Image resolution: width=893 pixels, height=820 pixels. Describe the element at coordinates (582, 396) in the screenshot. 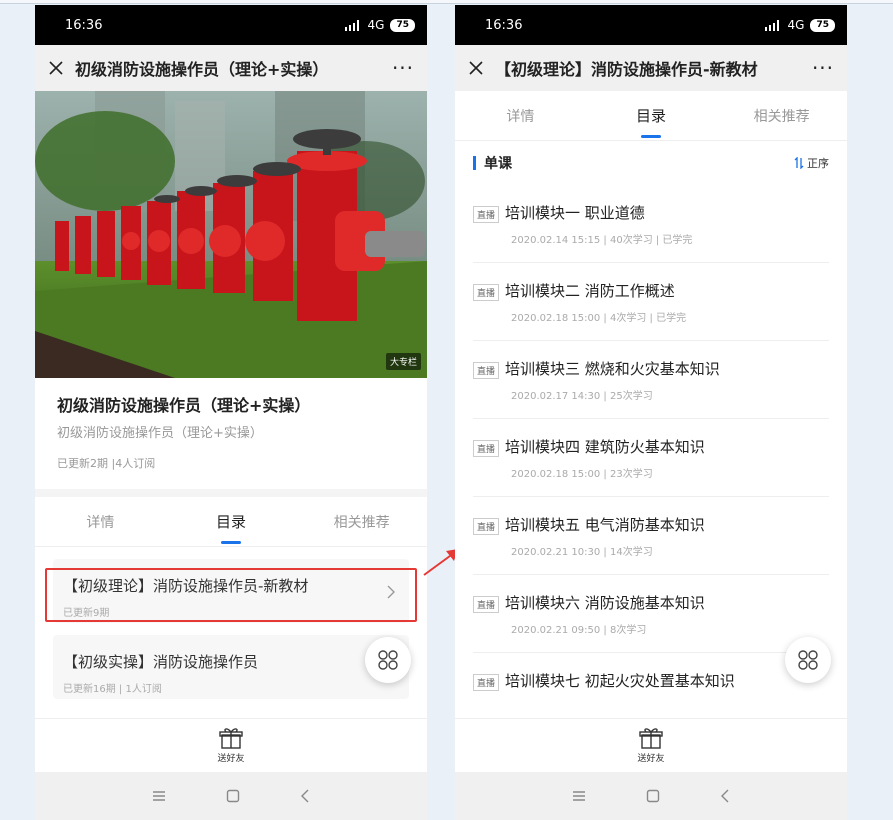

I see `lesson-meta: 2020.02.17 14:30 | 25次学习` at that location.